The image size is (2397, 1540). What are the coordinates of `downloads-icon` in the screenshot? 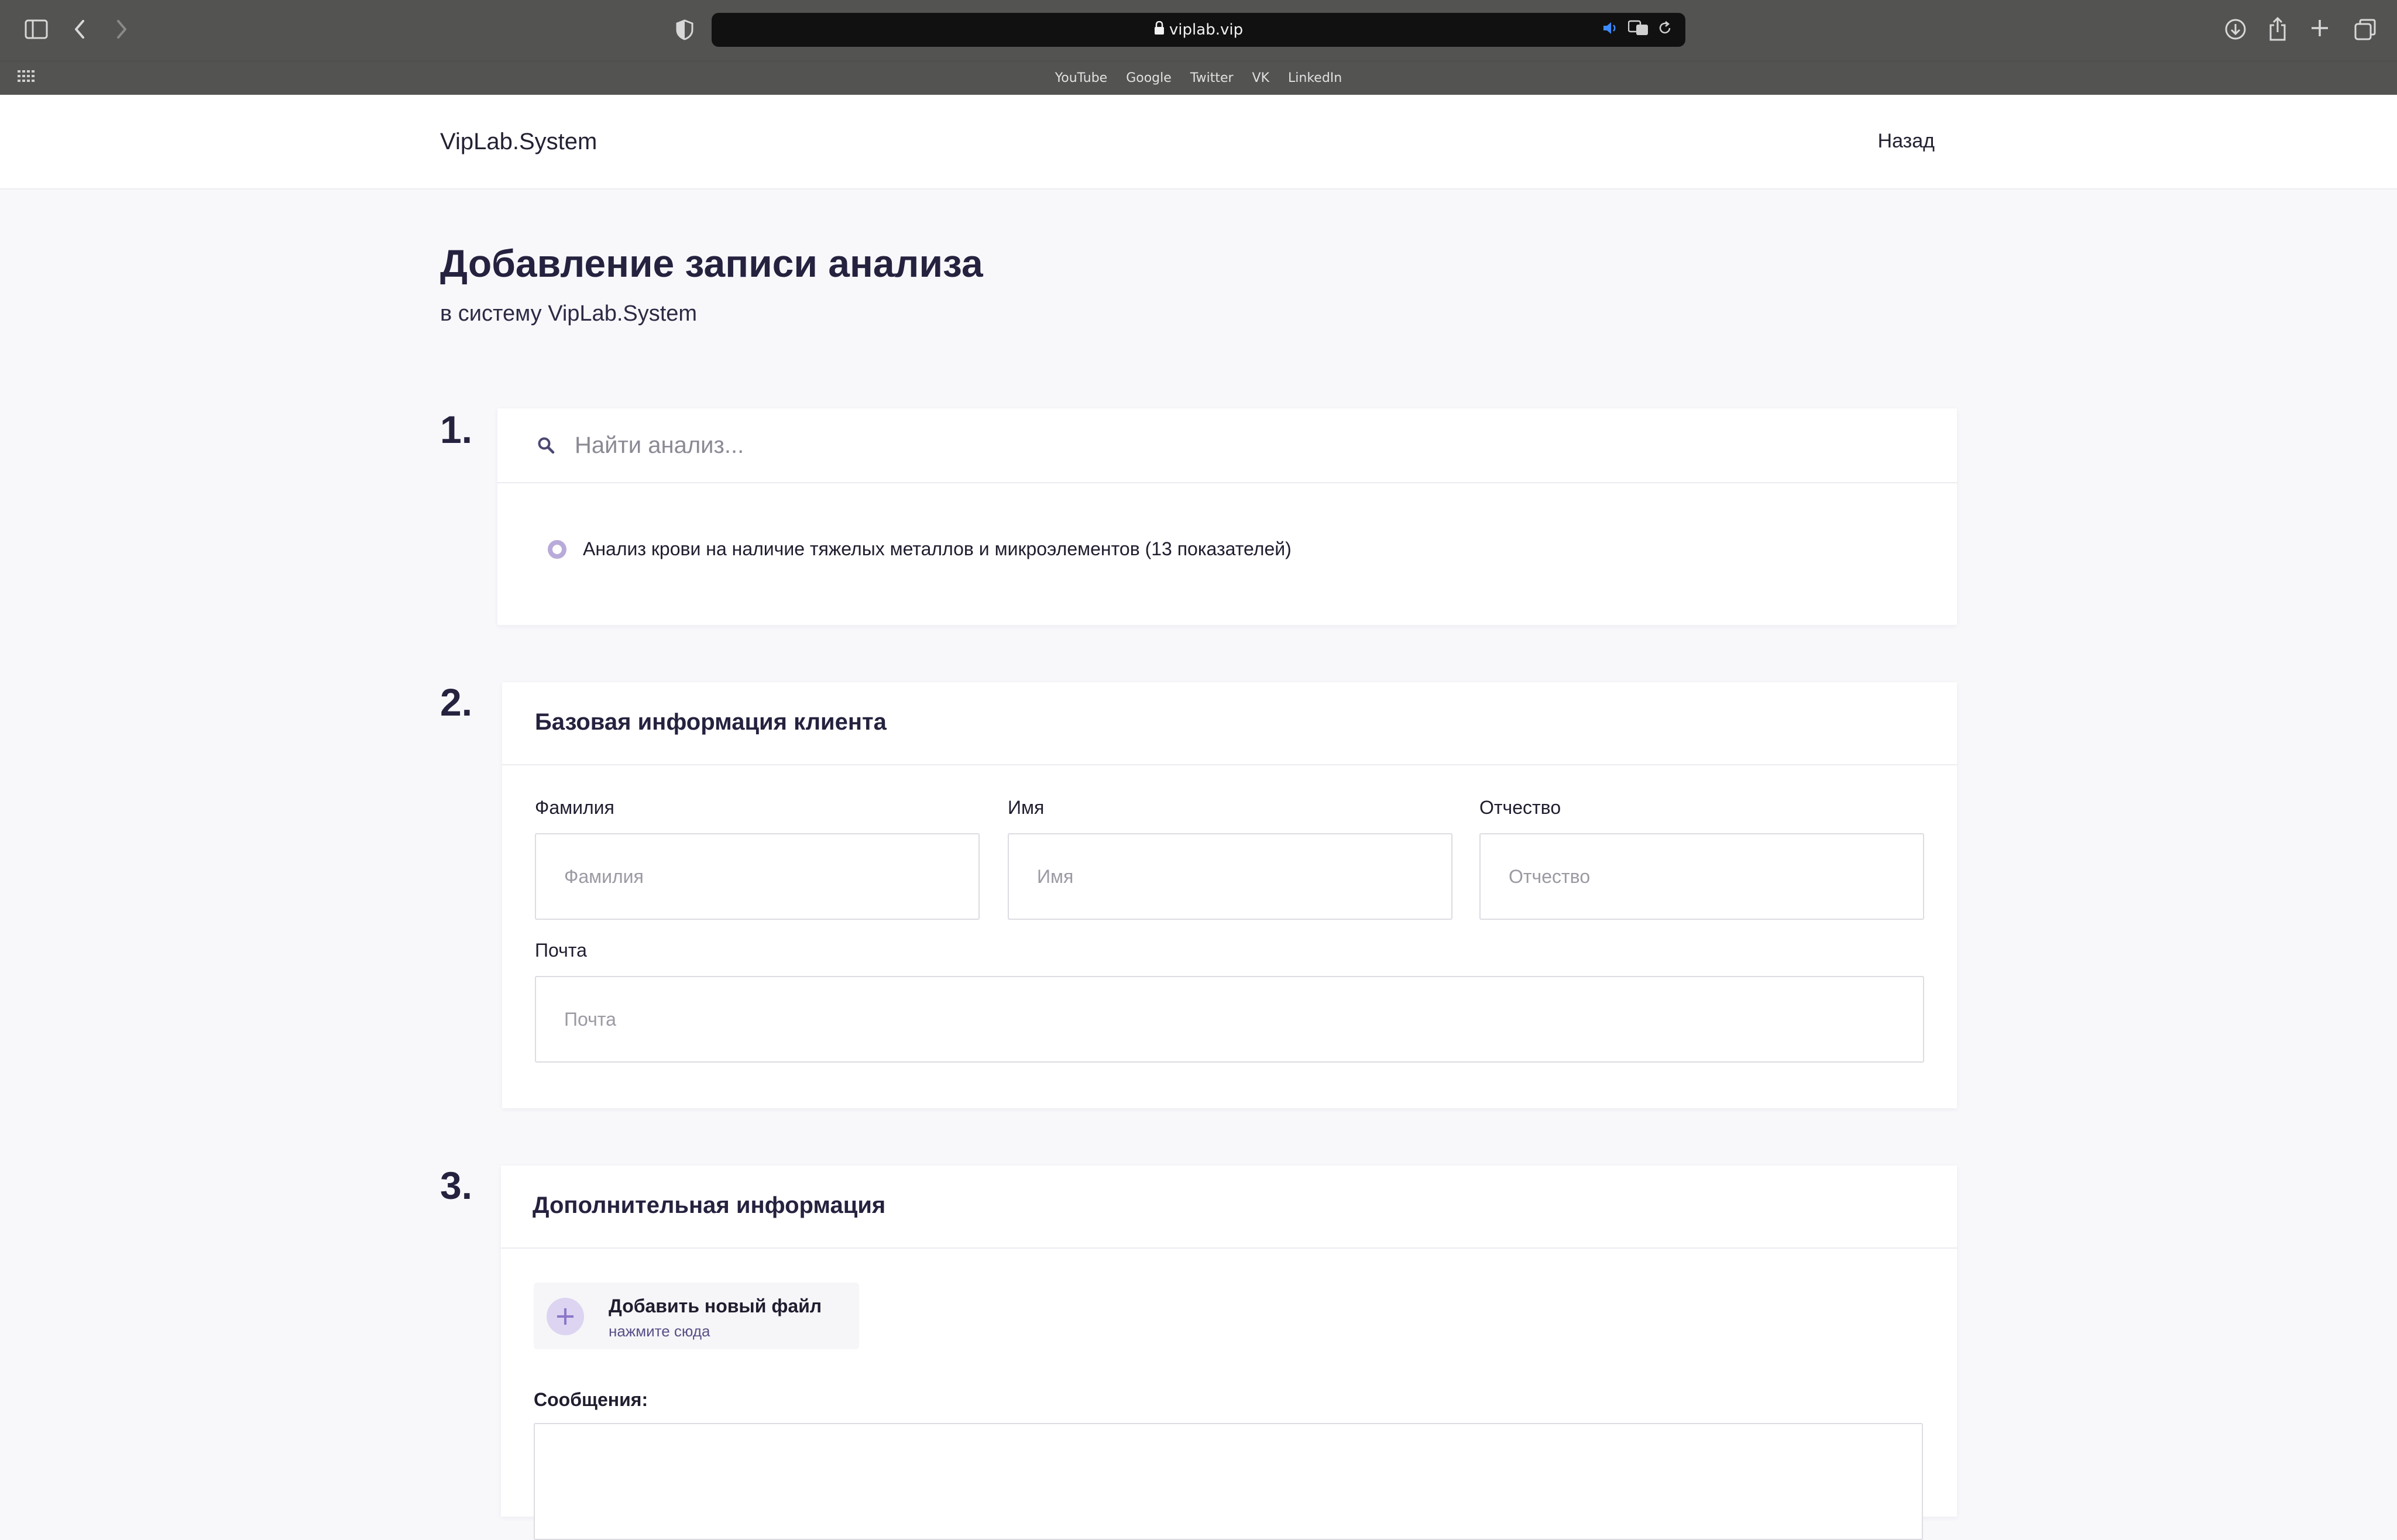 It's located at (2235, 29).